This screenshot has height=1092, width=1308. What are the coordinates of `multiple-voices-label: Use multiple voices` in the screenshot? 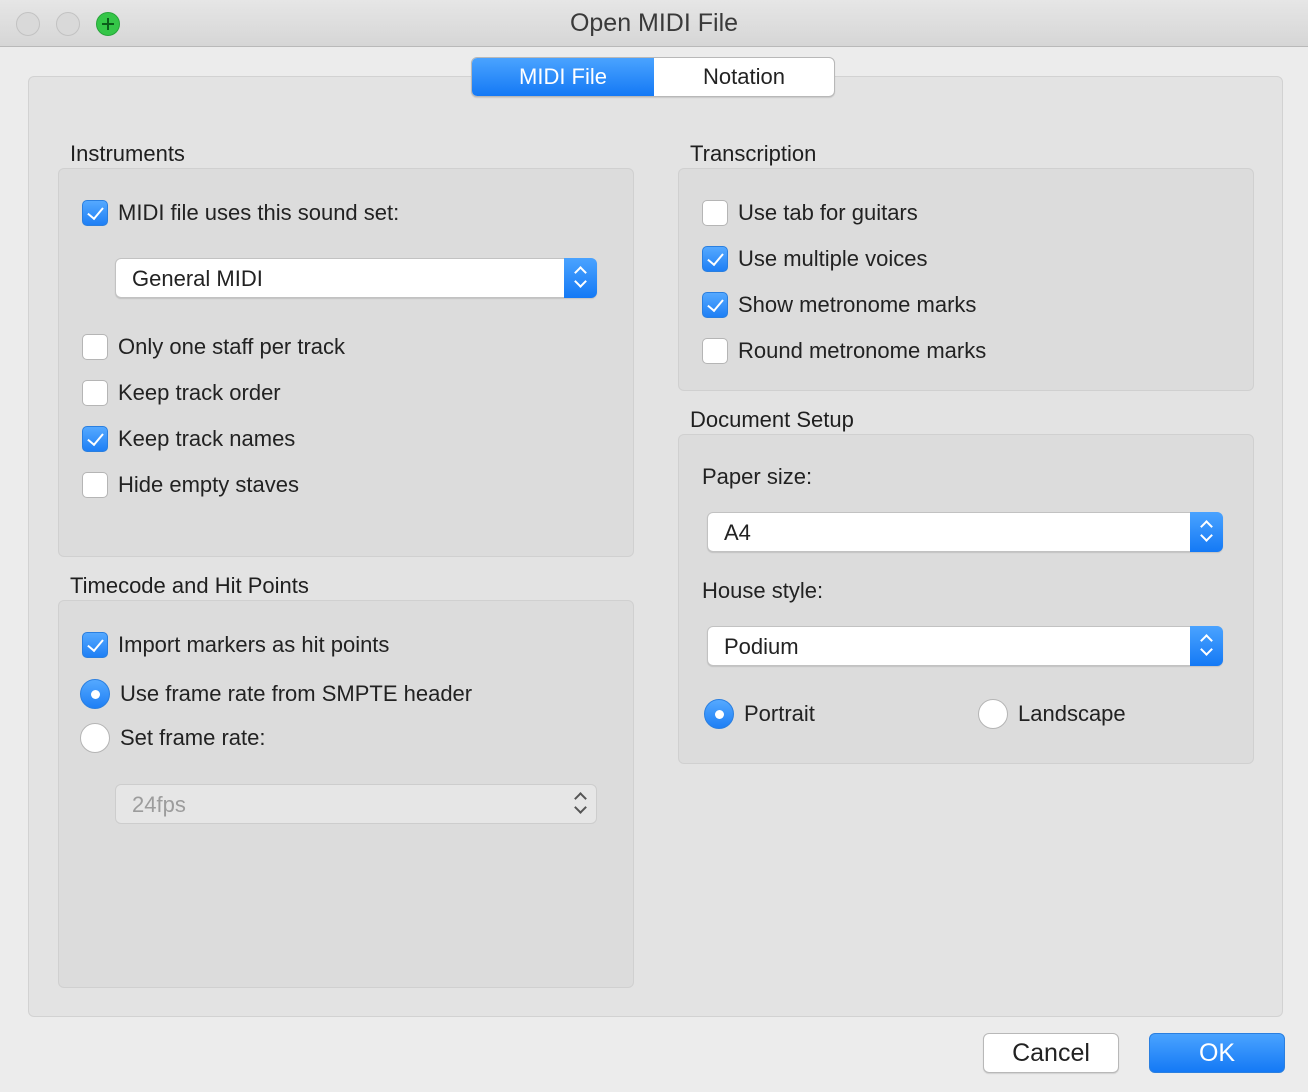 It's located at (833, 258).